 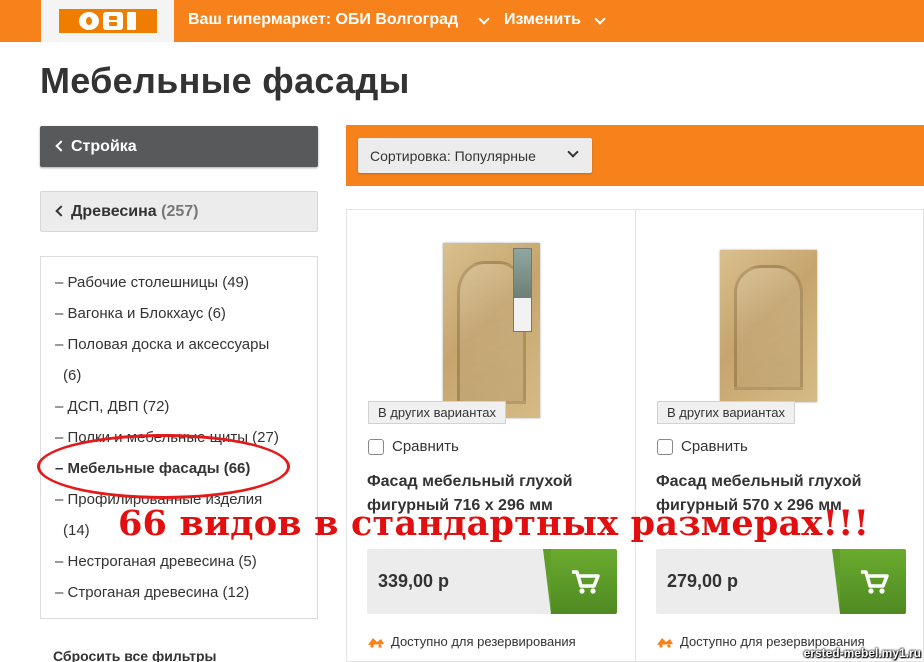 What do you see at coordinates (522, 290) in the screenshot?
I see `product-label-sticker` at bounding box center [522, 290].